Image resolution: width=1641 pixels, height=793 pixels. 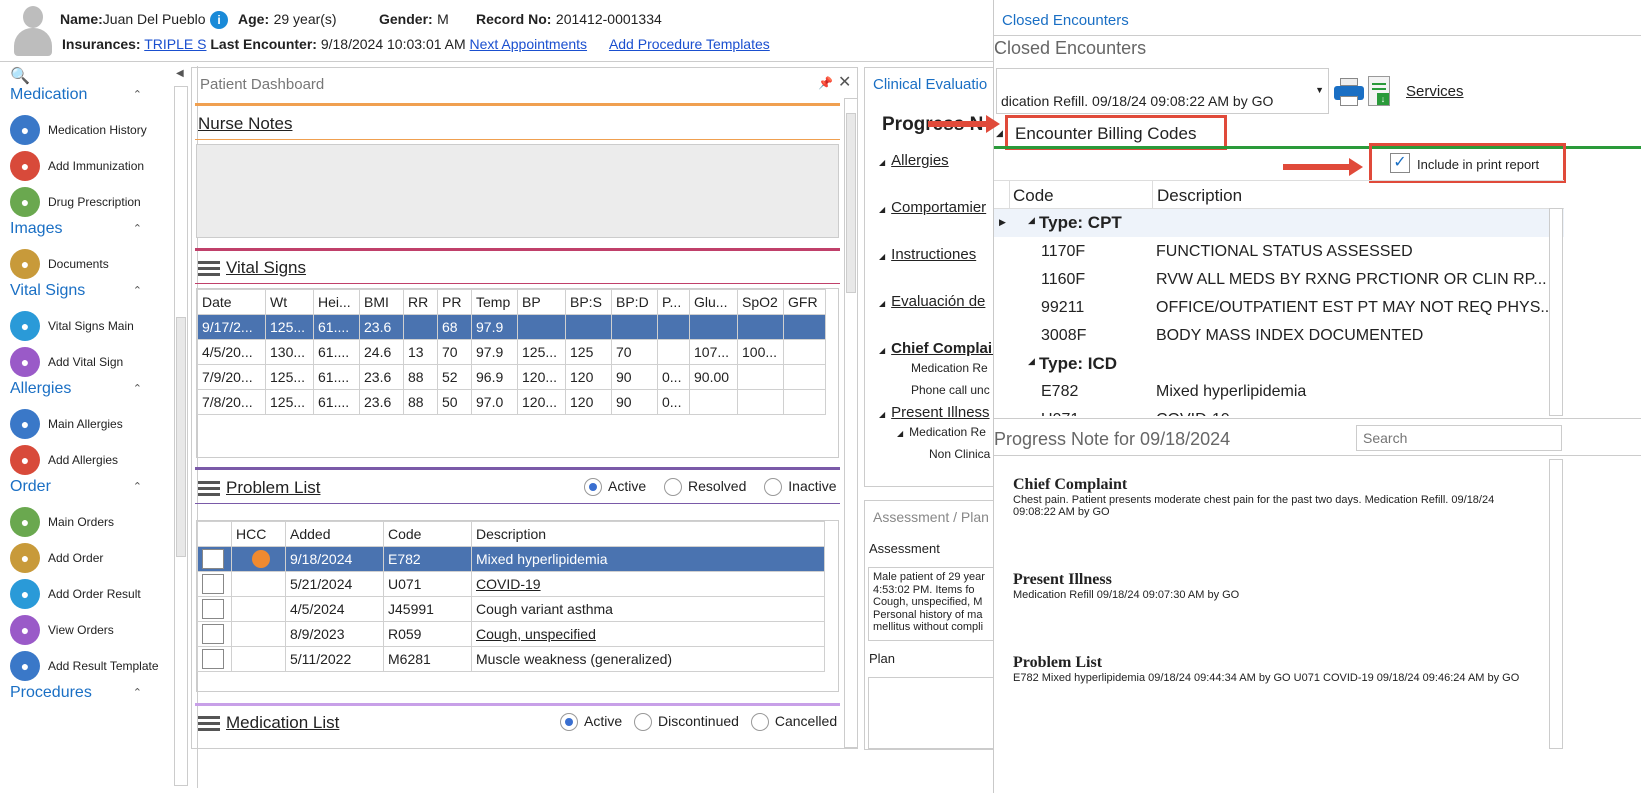 I want to click on chief-sub-item: Phone call unc, so click(x=938, y=390).